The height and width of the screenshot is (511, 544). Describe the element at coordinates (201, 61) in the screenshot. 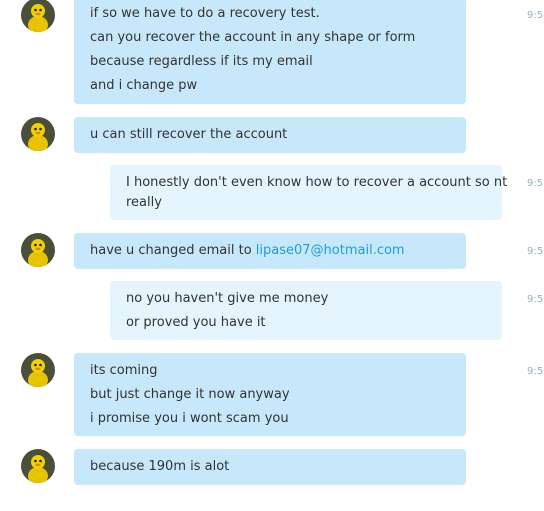

I see `message-text: because regardless if its my email` at that location.